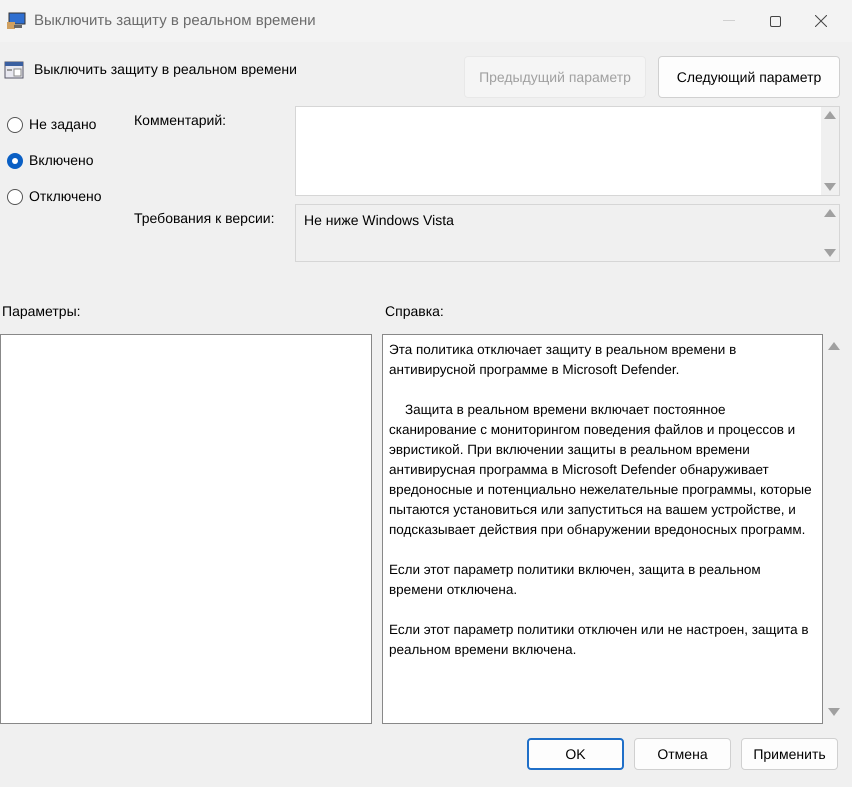  What do you see at coordinates (65, 196) in the screenshot?
I see `radio-label: Отключено` at bounding box center [65, 196].